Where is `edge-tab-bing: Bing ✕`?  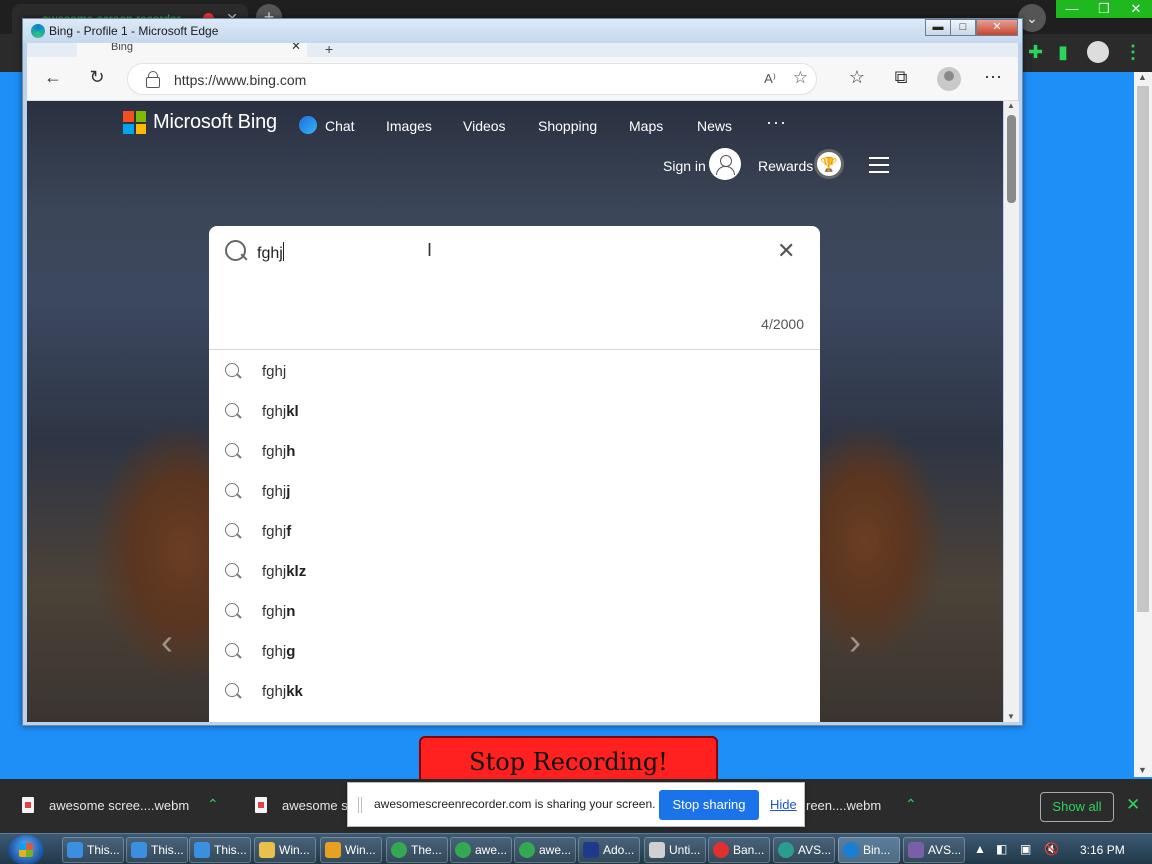
edge-tab-bing: Bing ✕ is located at coordinates (192, 50).